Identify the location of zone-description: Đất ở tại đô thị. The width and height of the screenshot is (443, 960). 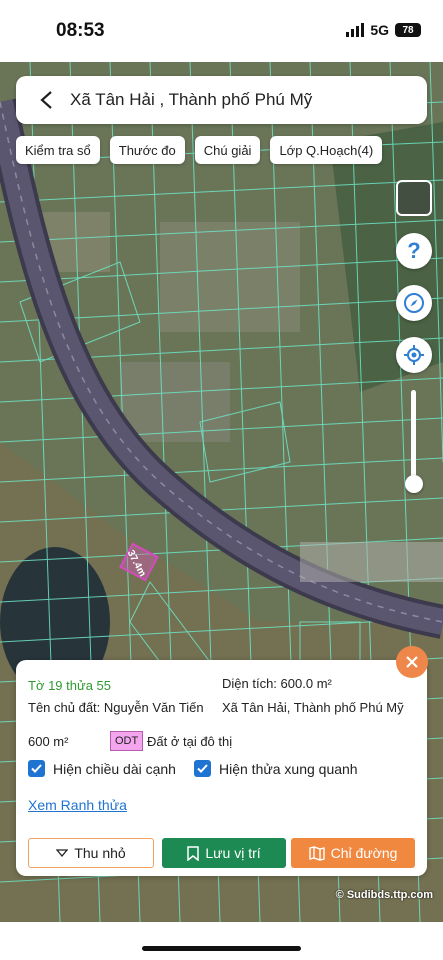
(190, 741).